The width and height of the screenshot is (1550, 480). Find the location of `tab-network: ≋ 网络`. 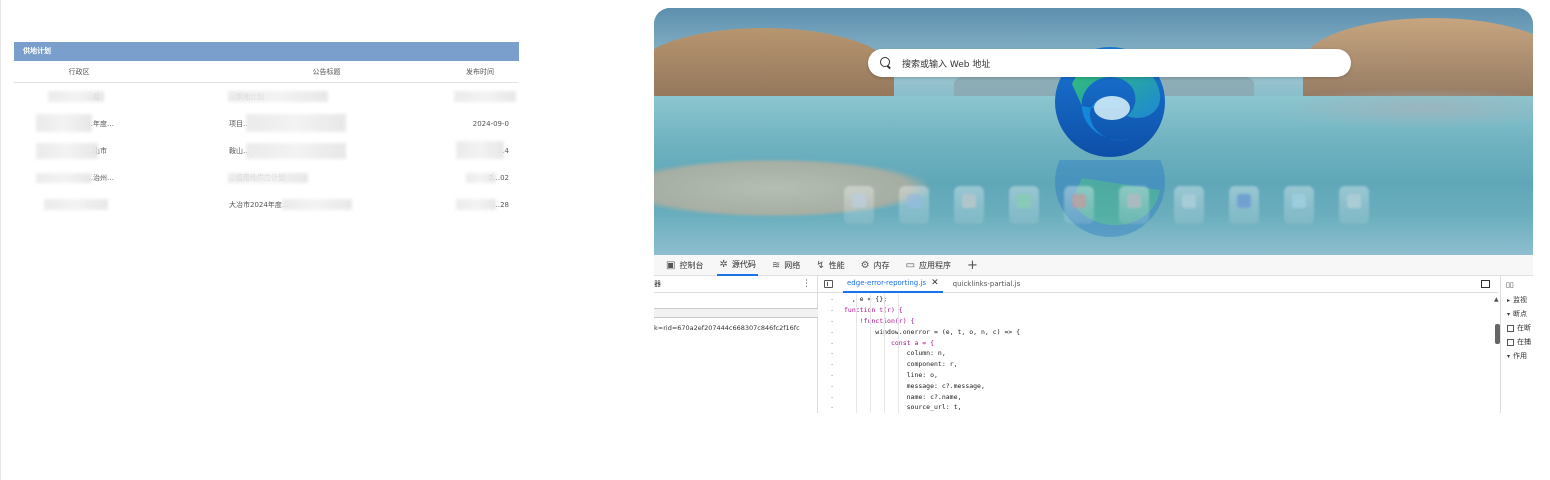

tab-network: ≋ 网络 is located at coordinates (786, 265).